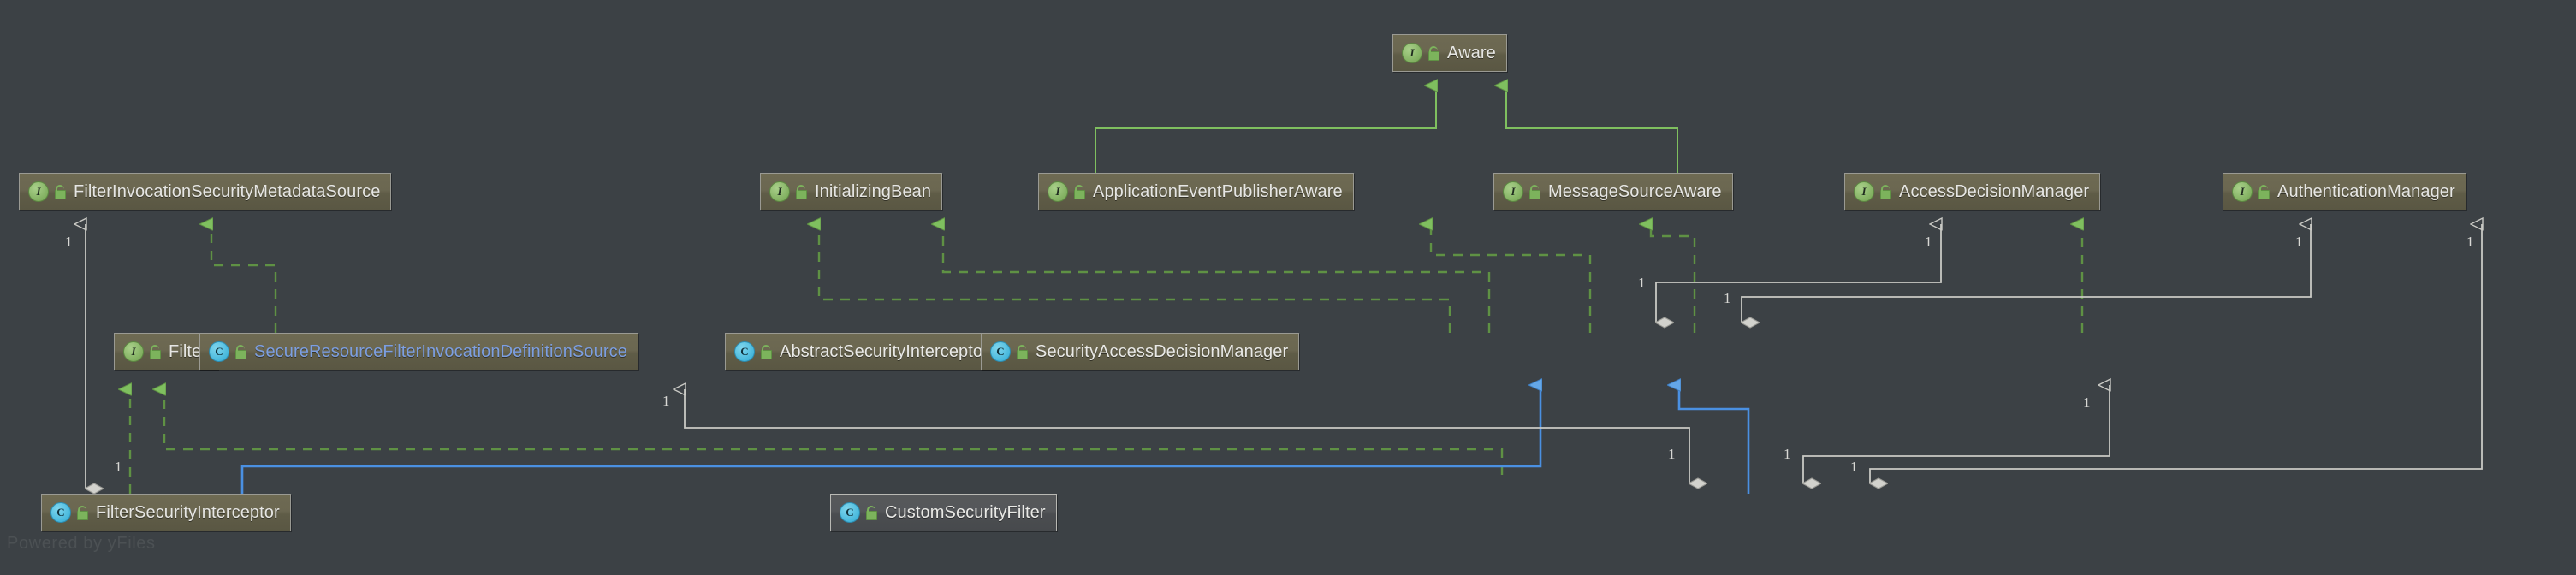 This screenshot has height=575, width=2576. I want to click on node-initializing-bean: I InitializingBean, so click(851, 191).